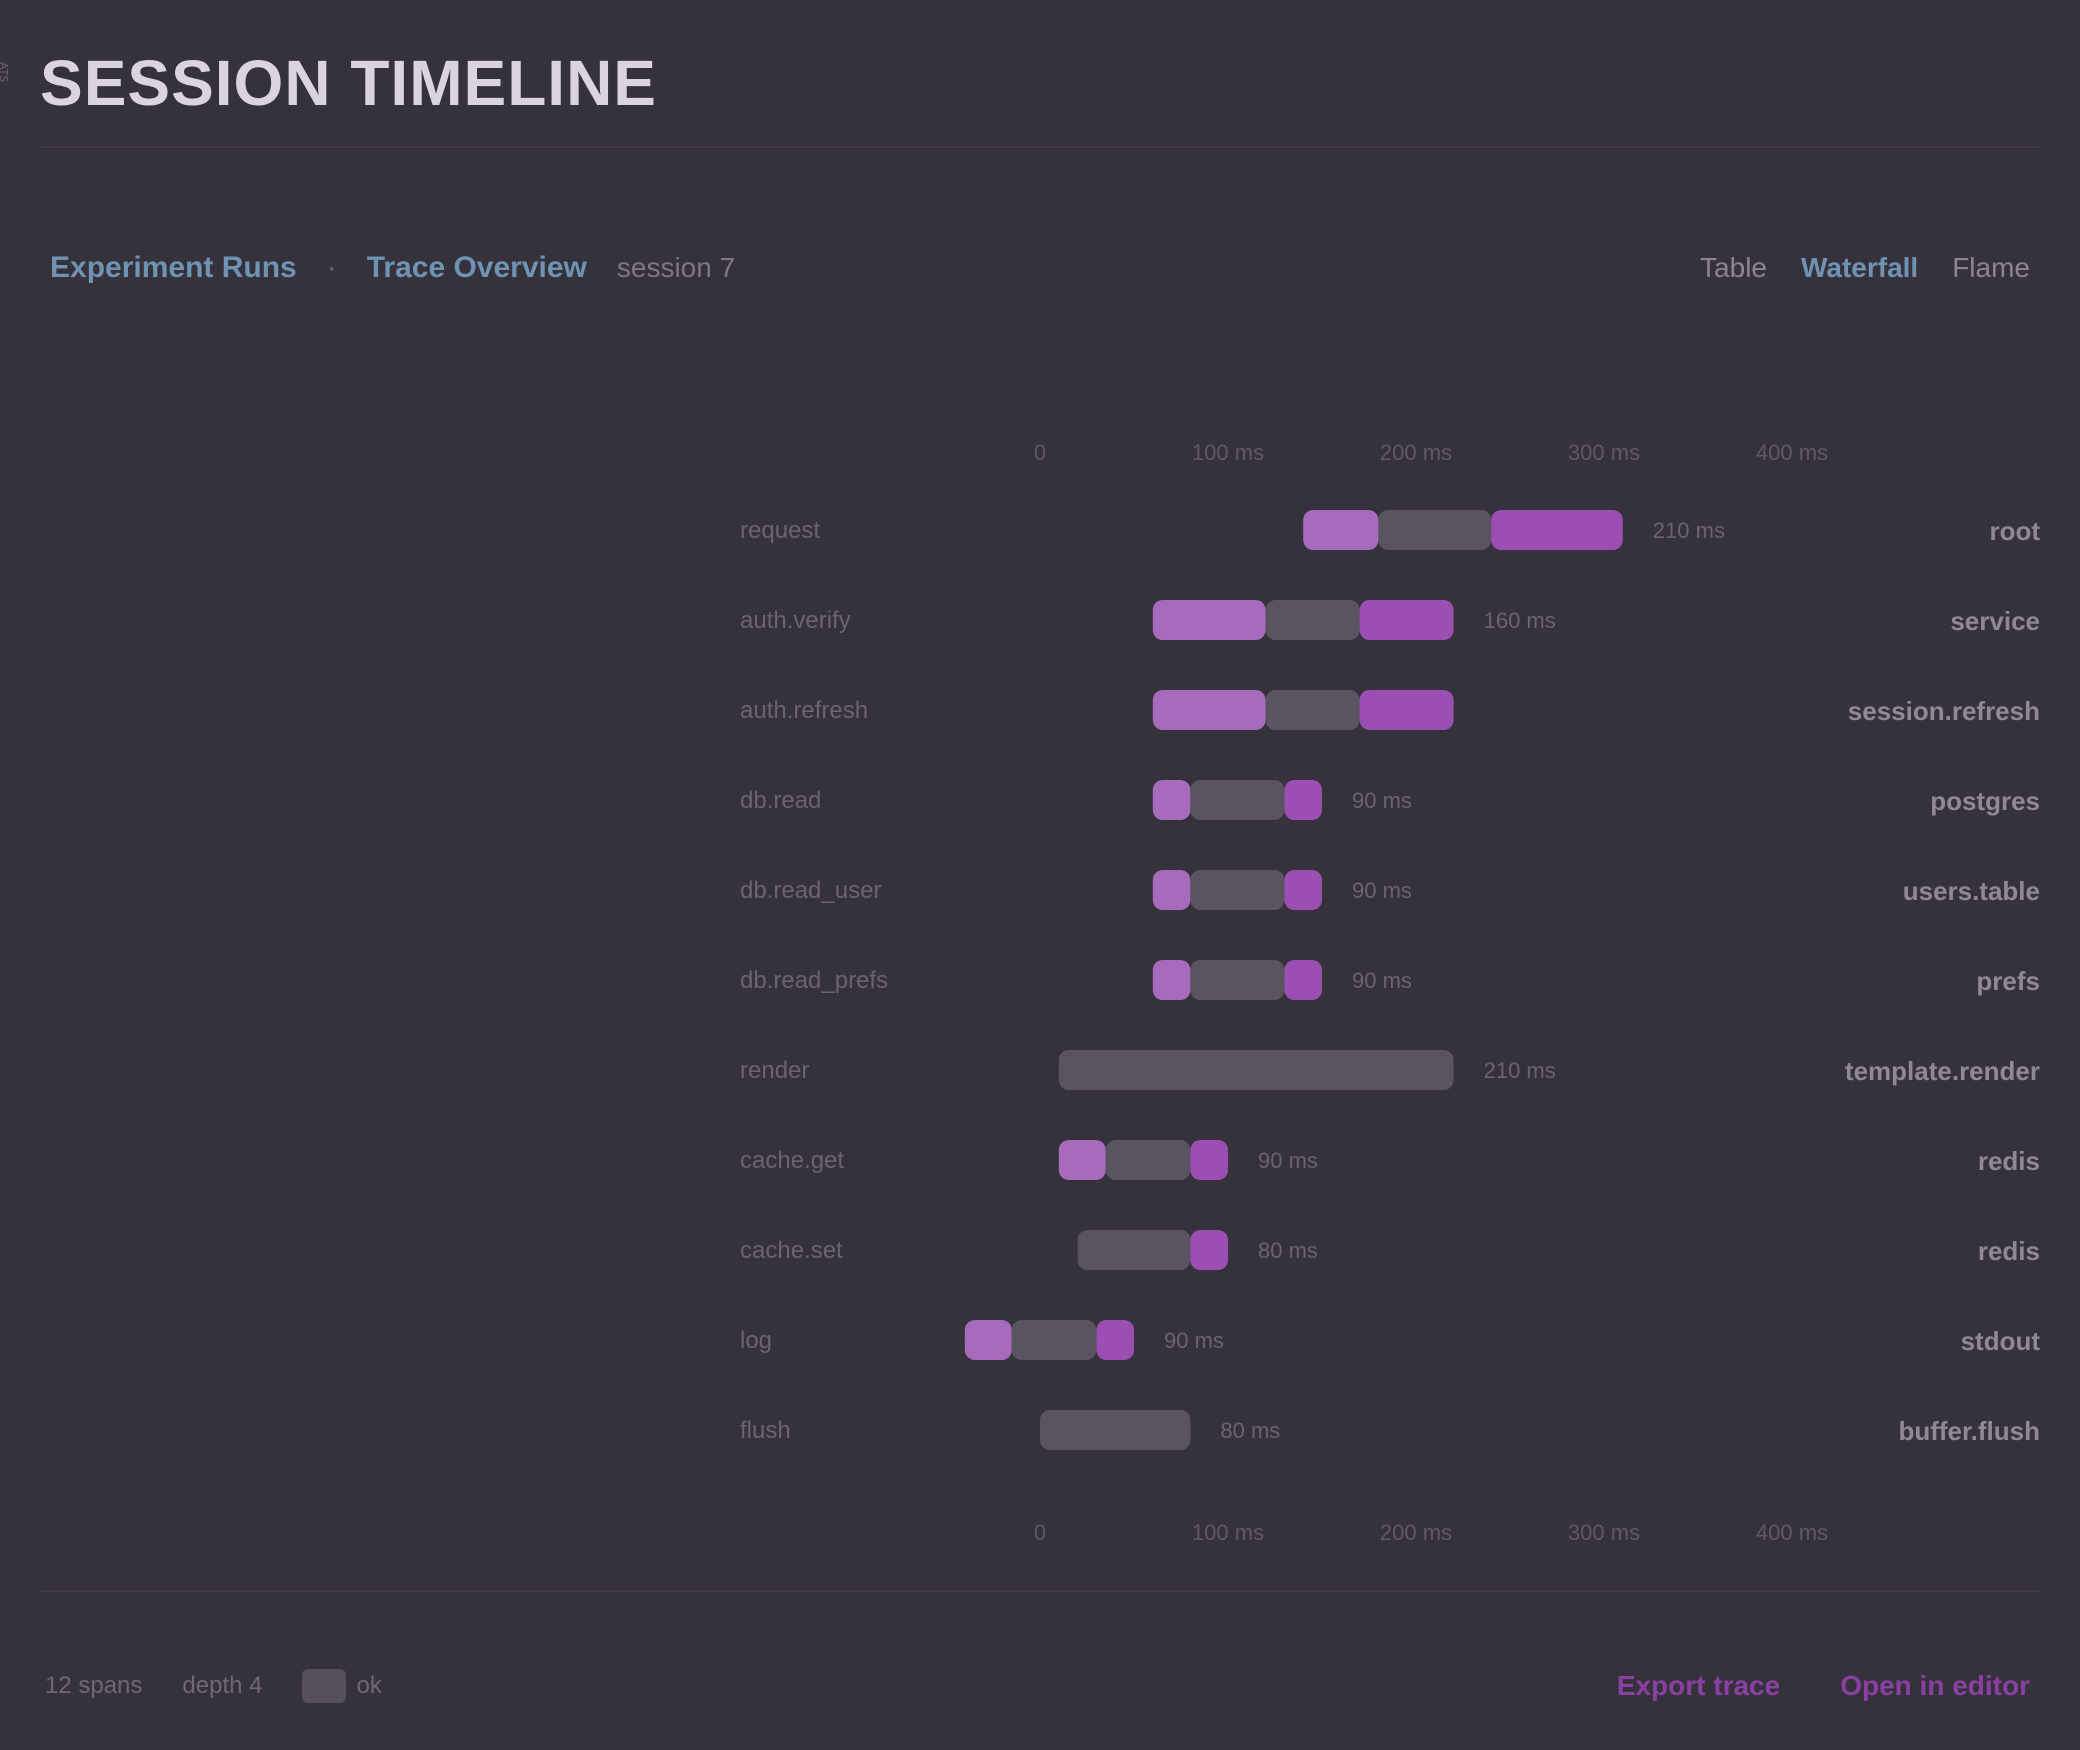 The width and height of the screenshot is (2080, 1750). What do you see at coordinates (1935, 1686) in the screenshot?
I see `open-in-editor-link: Open in editor` at bounding box center [1935, 1686].